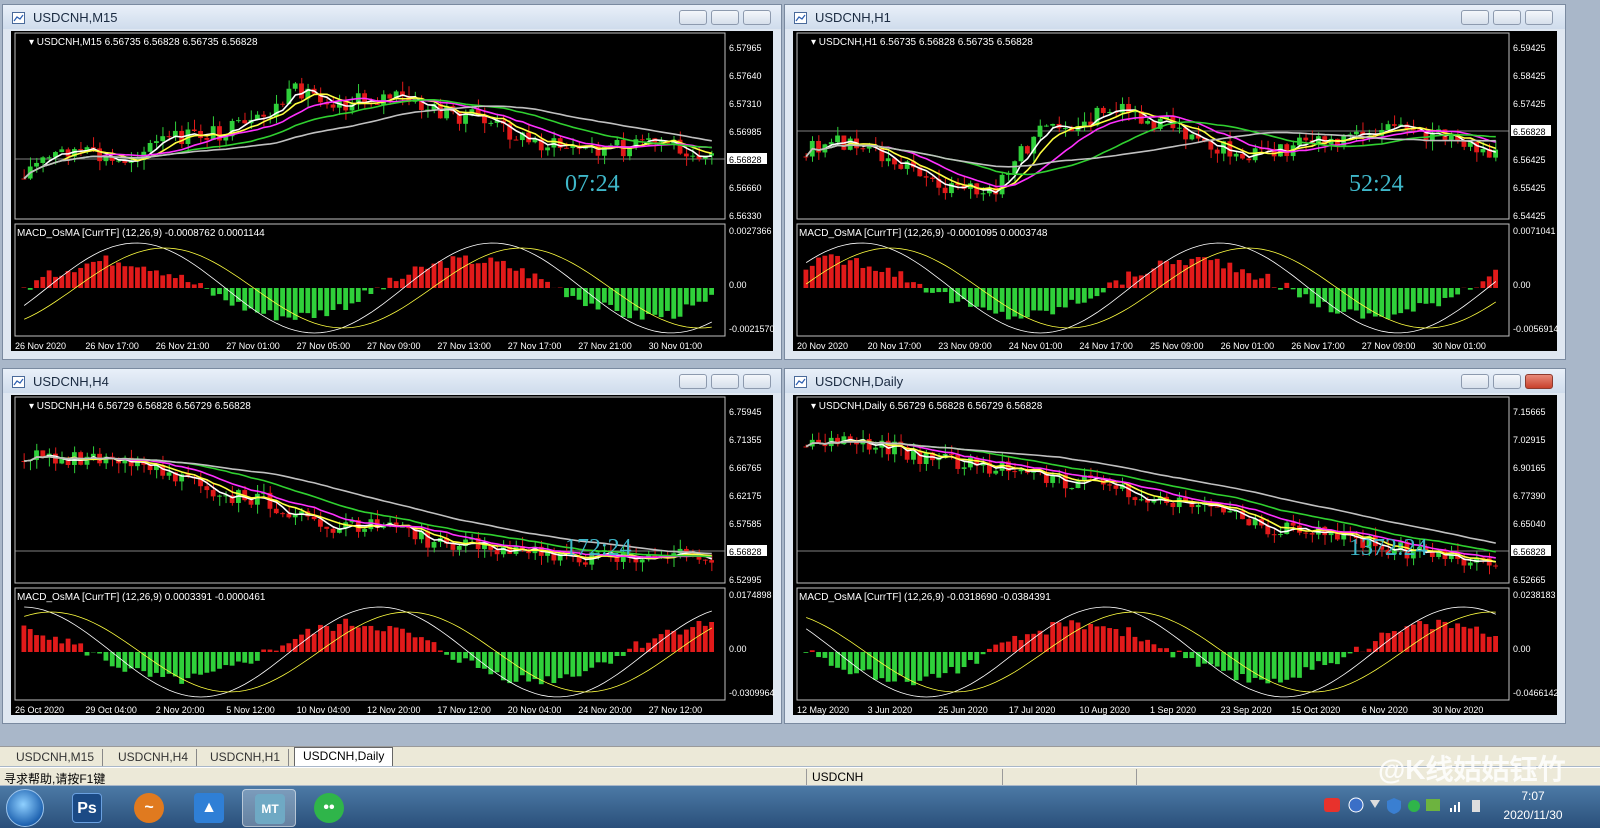 The image size is (1600, 828). I want to click on titlebar: USDCNH,H1, so click(1175, 17).